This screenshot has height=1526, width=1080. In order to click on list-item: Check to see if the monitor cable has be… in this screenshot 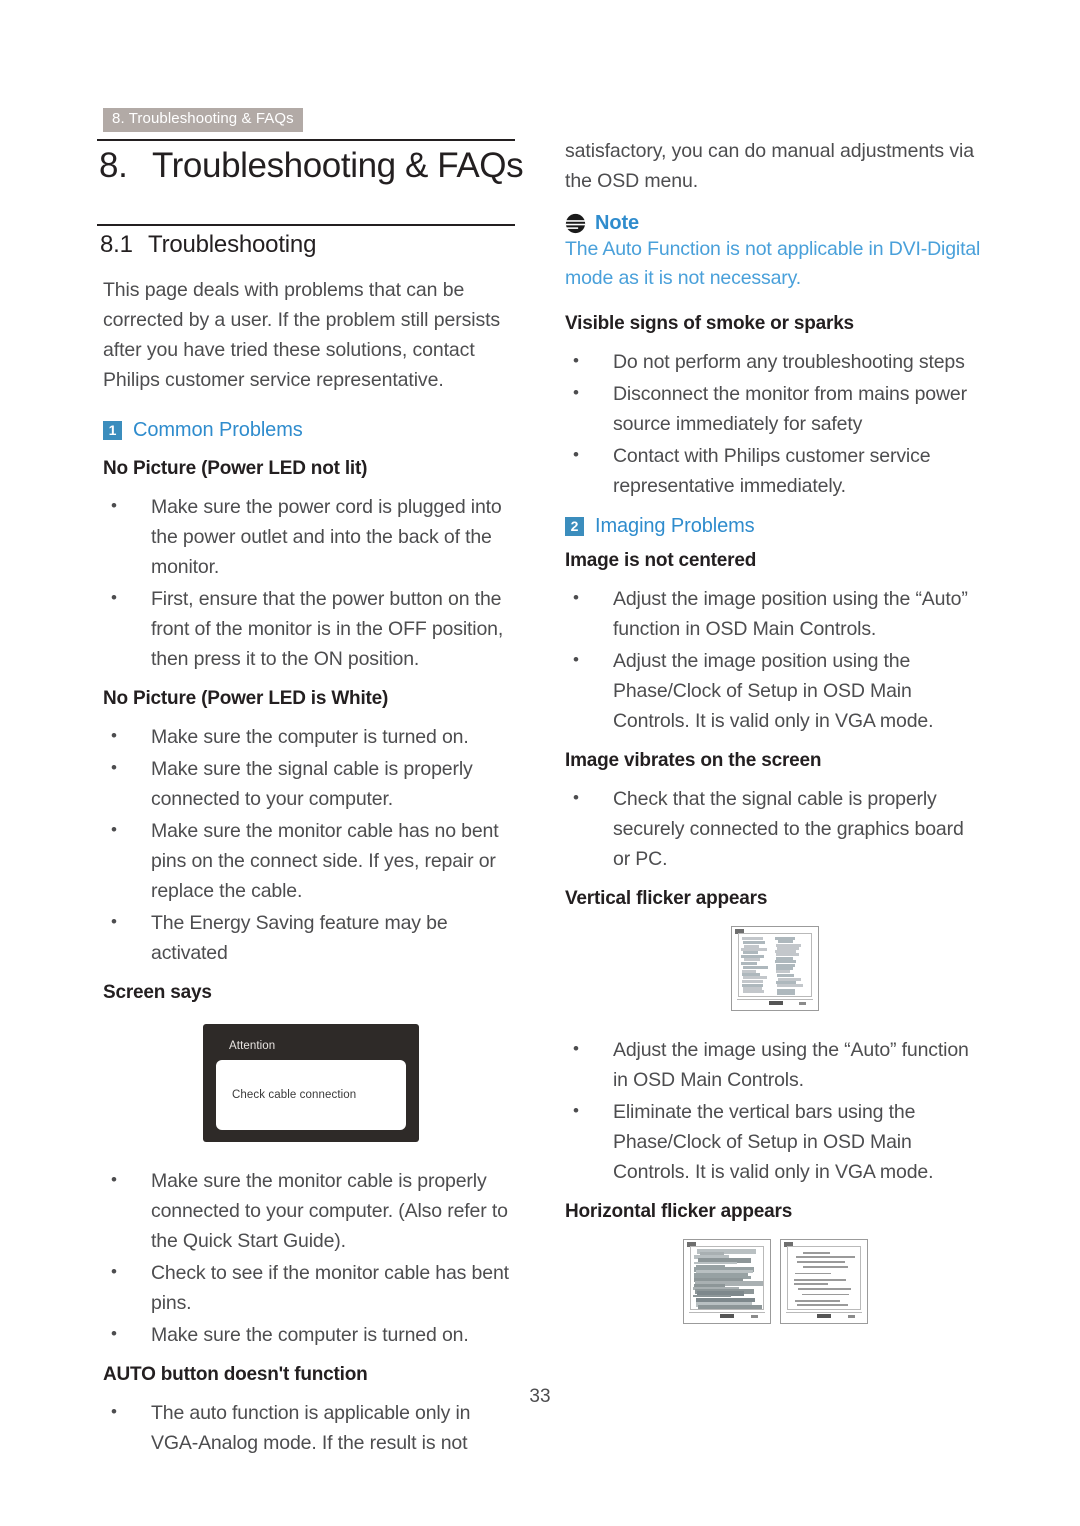, I will do `click(310, 1287)`.